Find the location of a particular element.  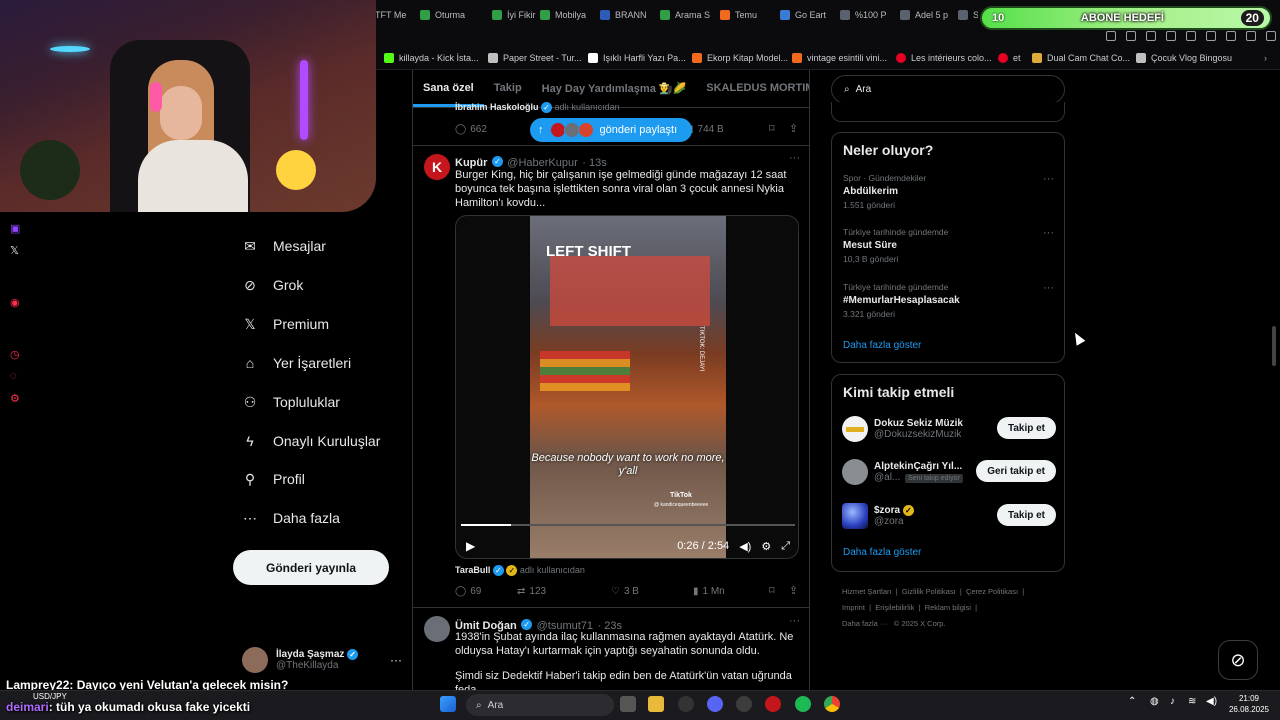

new-posts-pill: ↑ gönderi paylaştı is located at coordinates (611, 130).